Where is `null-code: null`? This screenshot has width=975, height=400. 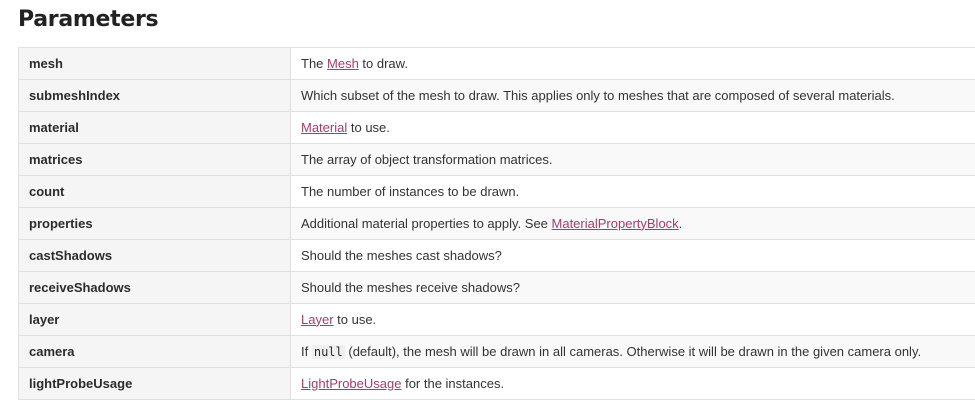
null-code: null is located at coordinates (328, 351).